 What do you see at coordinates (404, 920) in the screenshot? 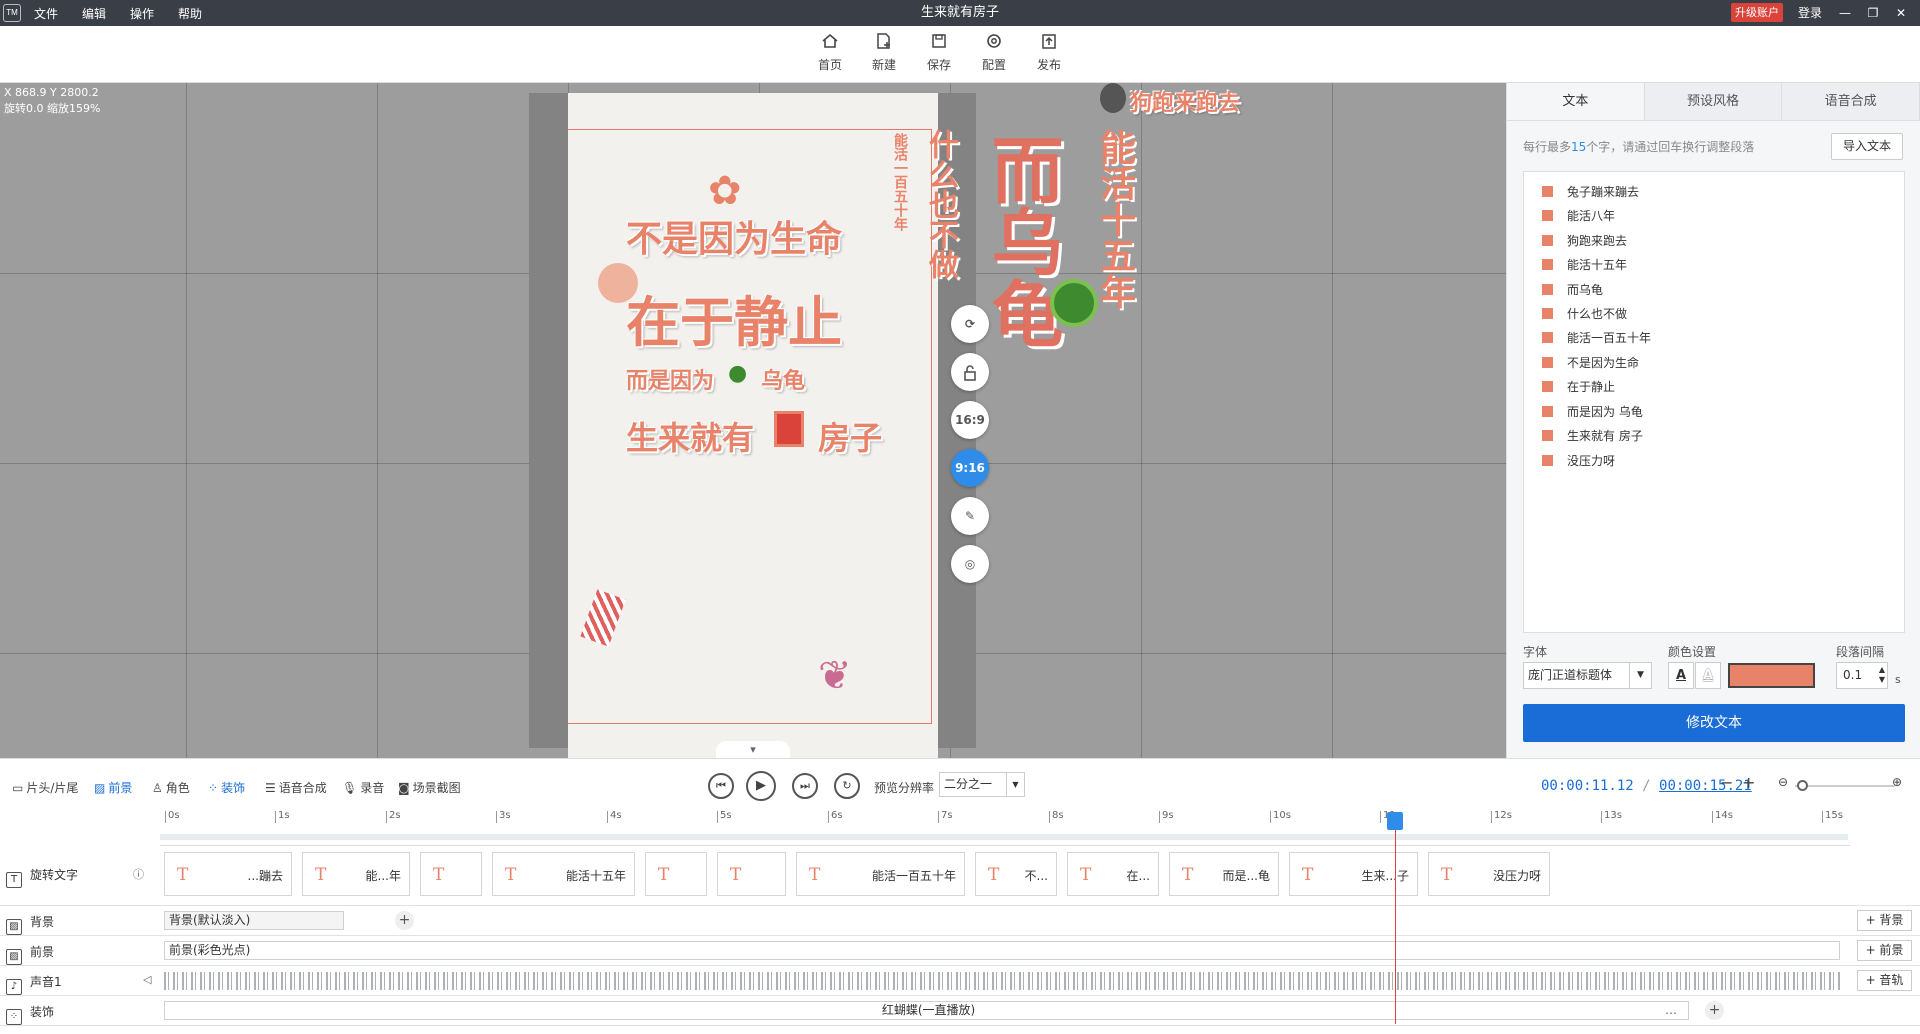
I see `add-background-clip-button: +` at bounding box center [404, 920].